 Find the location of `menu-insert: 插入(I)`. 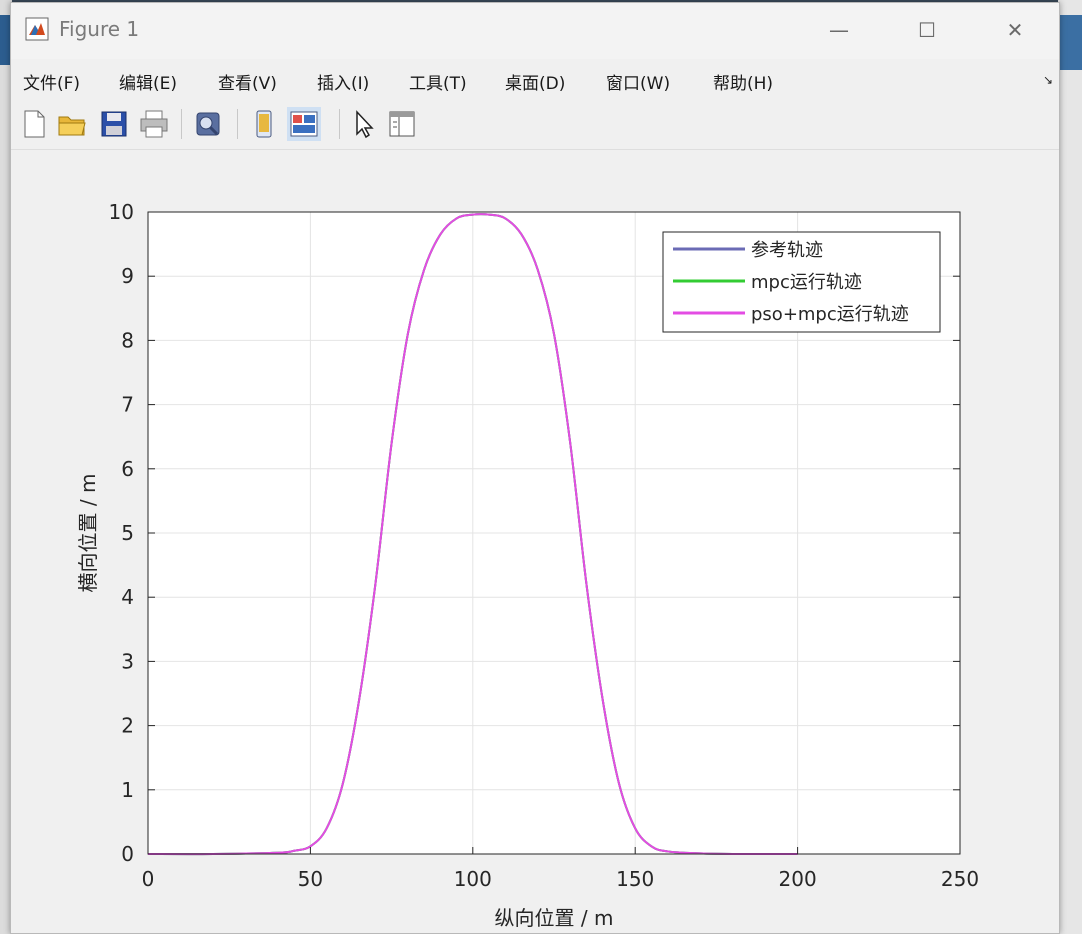

menu-insert: 插入(I) is located at coordinates (343, 81).